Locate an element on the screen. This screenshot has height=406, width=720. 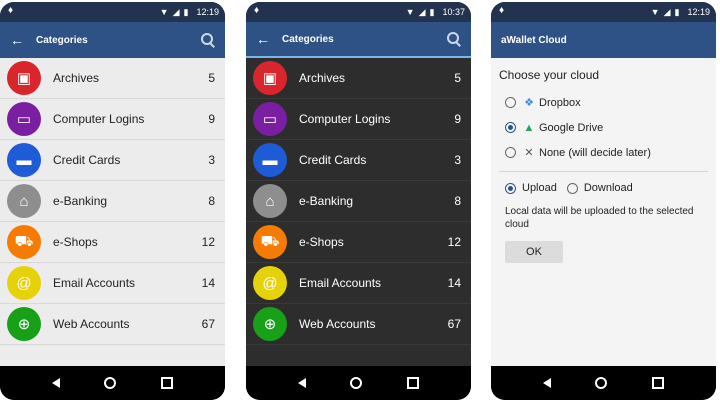
category-name: Archives is located at coordinates (322, 78).